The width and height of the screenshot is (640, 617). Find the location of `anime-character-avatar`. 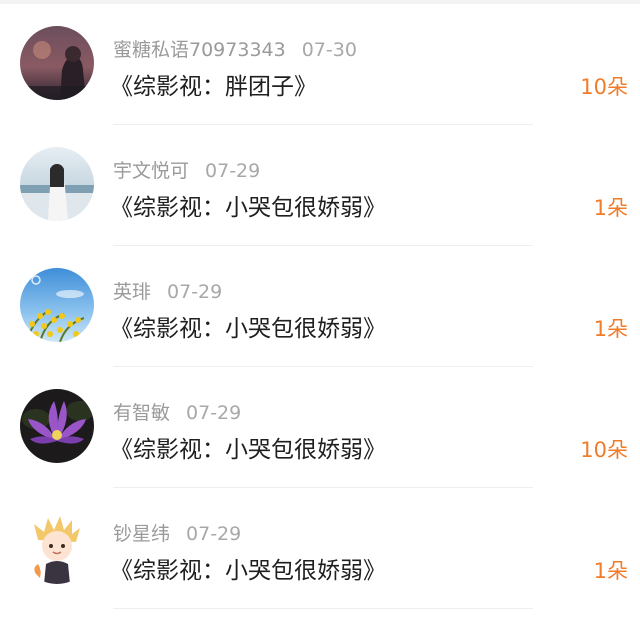

anime-character-avatar is located at coordinates (57, 547).